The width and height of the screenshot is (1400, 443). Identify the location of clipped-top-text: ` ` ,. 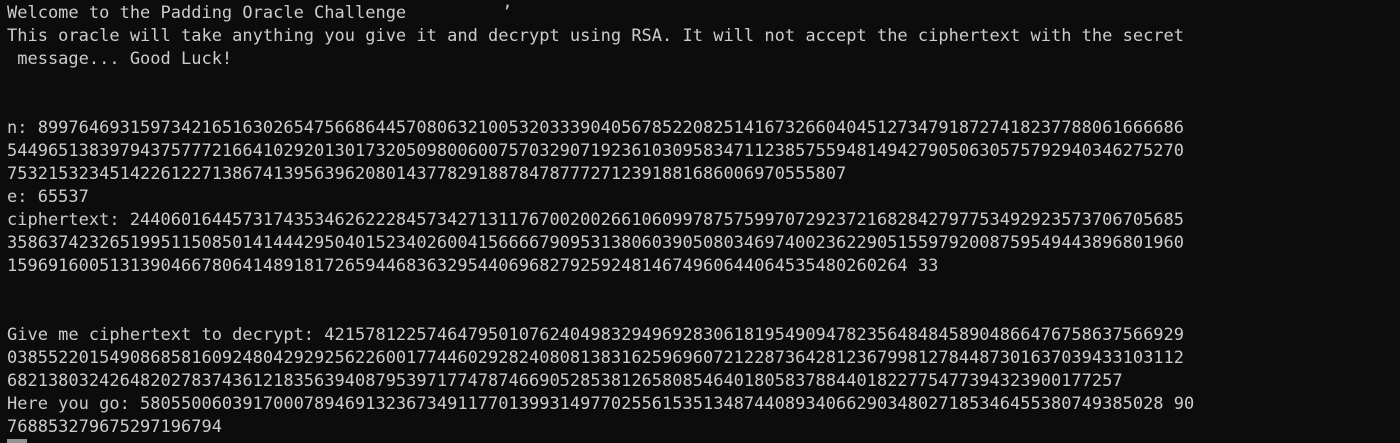
(456, 6).